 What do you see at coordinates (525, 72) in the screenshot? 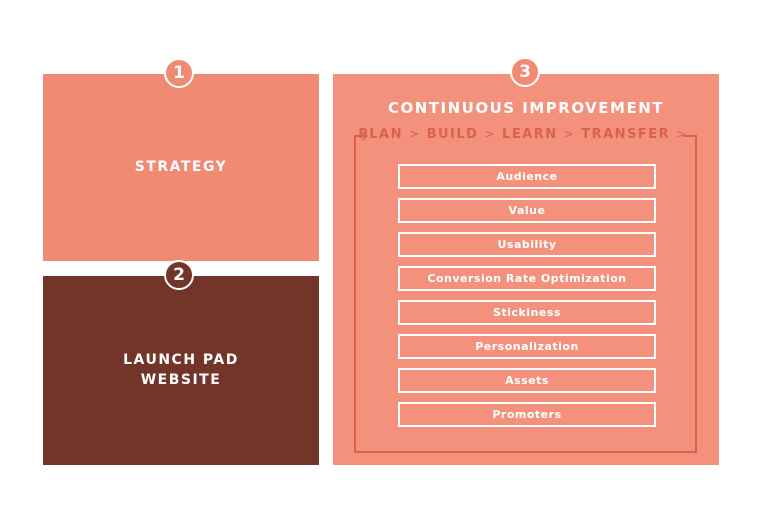
I see `step-badge-3: 3` at bounding box center [525, 72].